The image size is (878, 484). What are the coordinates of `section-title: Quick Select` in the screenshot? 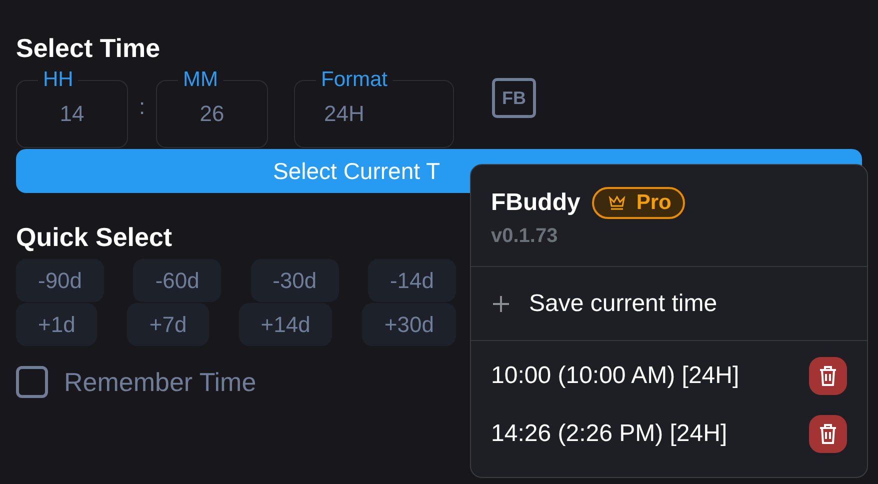 It's located at (94, 237).